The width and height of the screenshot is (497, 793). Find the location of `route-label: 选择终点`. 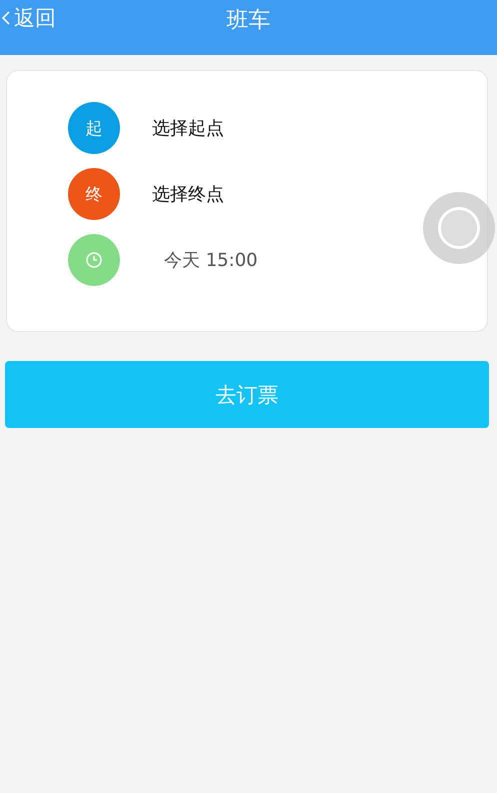

route-label: 选择终点 is located at coordinates (188, 194).